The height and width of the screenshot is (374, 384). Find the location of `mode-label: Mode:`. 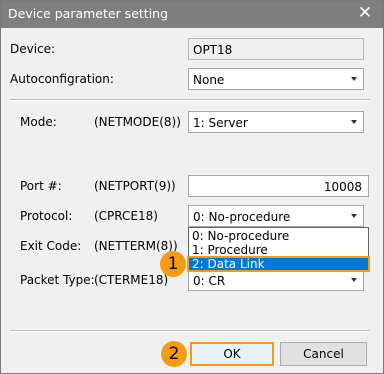

mode-label: Mode: is located at coordinates (38, 122).